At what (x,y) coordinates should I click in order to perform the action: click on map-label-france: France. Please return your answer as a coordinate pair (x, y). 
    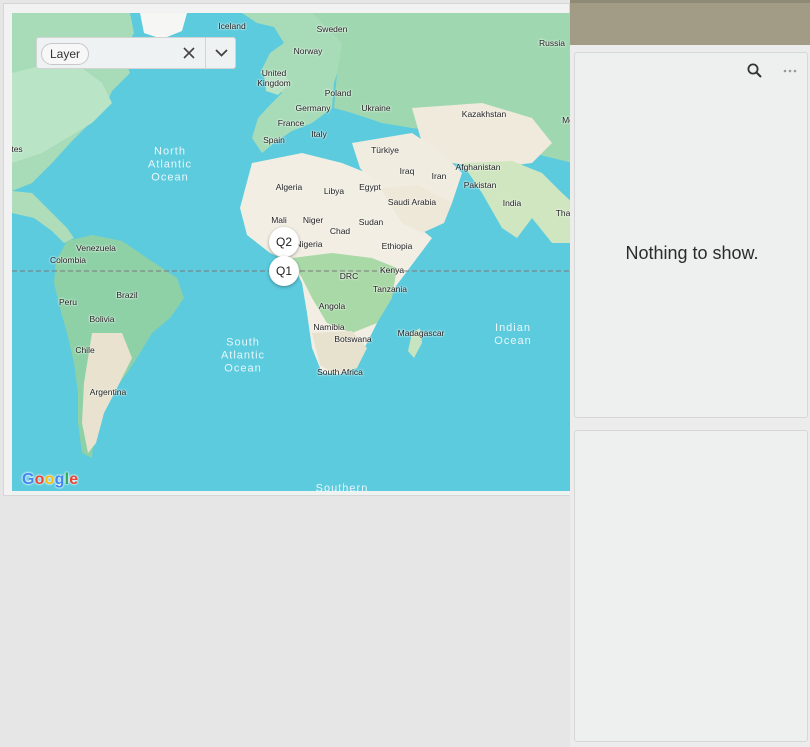
    Looking at the image, I should click on (291, 123).